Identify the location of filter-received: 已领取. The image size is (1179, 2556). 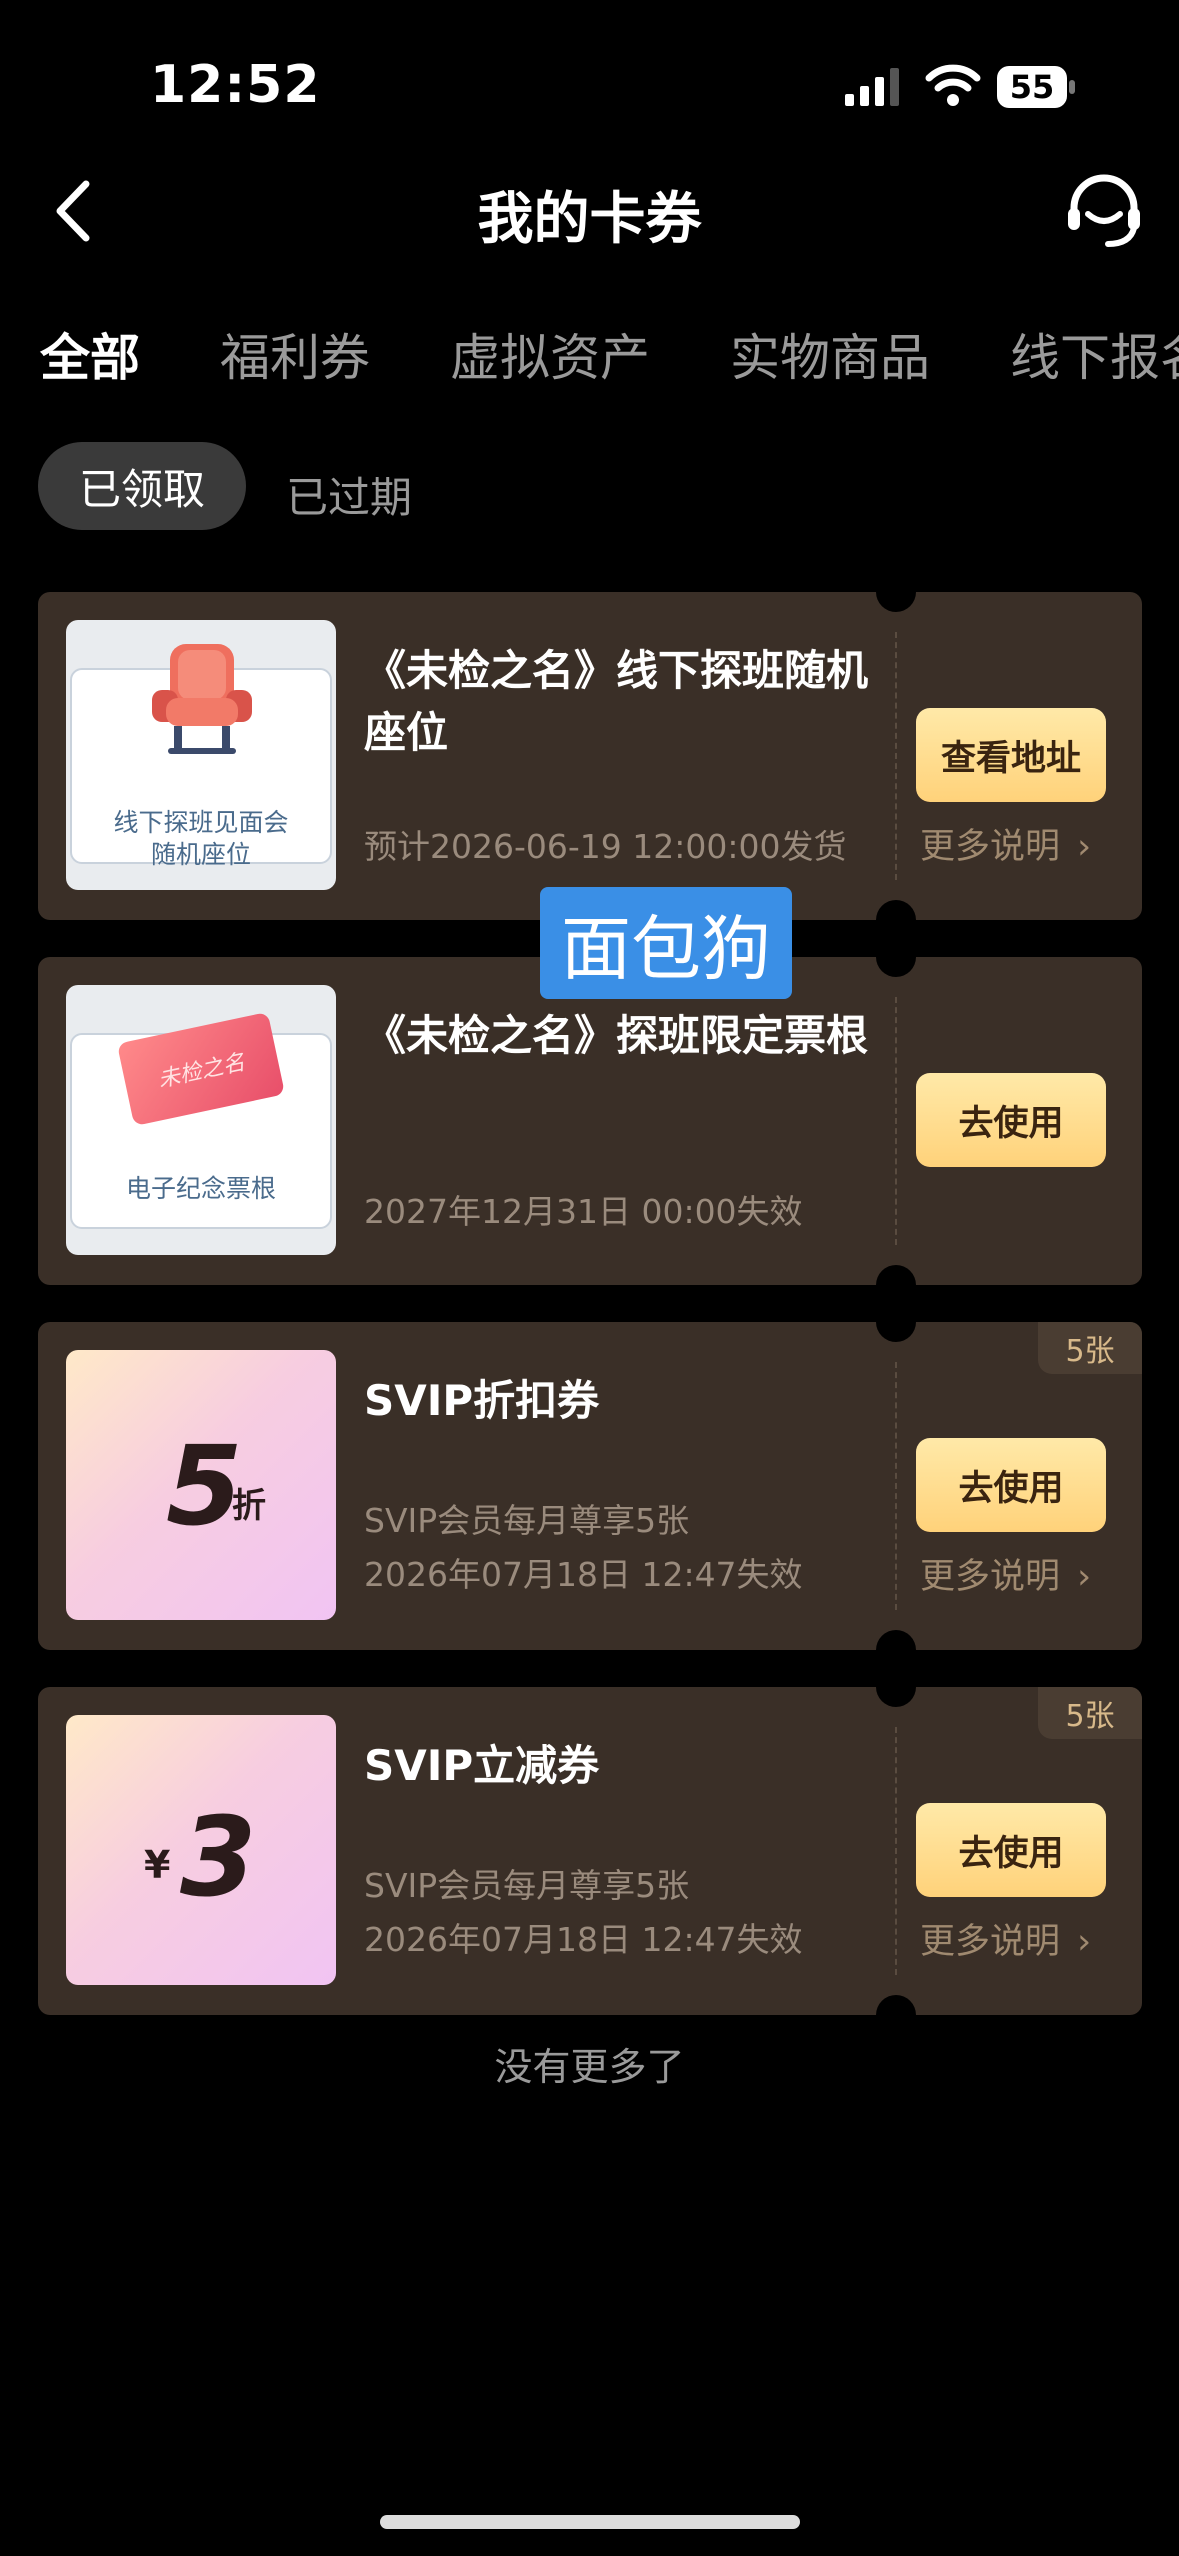
(142, 486).